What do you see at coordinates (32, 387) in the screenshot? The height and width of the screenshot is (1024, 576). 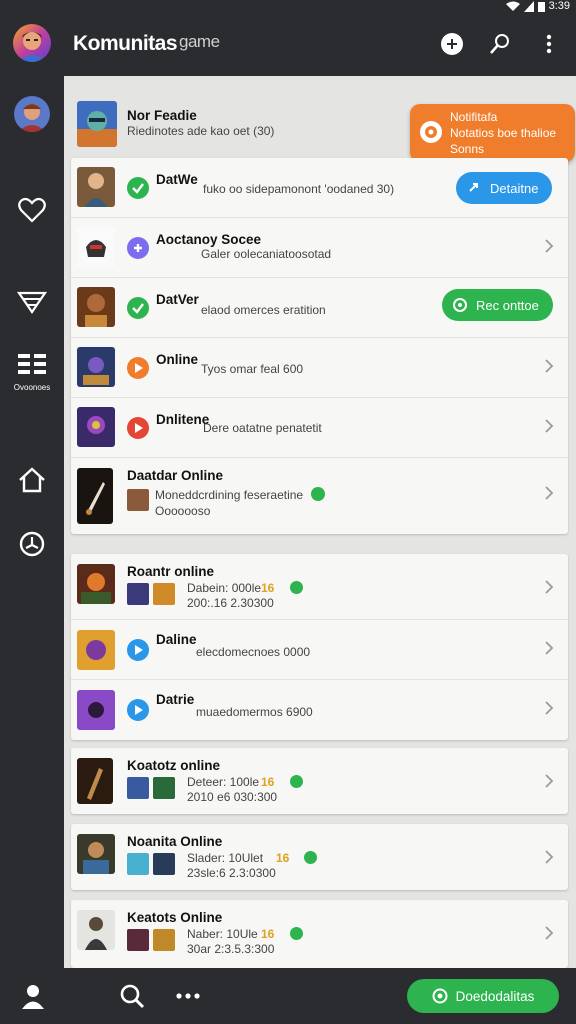 I see `menu-grid-label: Ovoonoes` at bounding box center [32, 387].